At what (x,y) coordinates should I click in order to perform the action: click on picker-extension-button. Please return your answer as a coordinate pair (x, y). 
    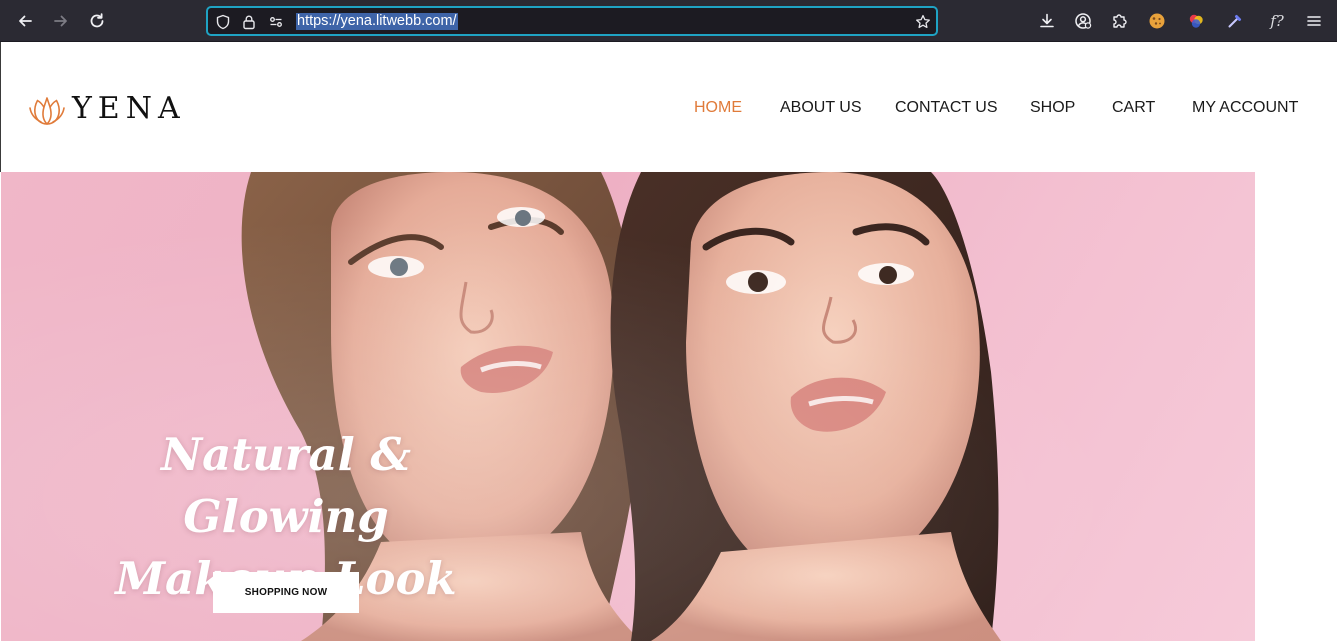
    Looking at the image, I should click on (1235, 21).